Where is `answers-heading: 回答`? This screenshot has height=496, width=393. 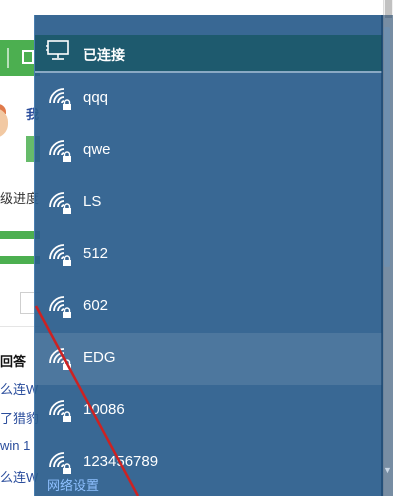
answers-heading: 回答 is located at coordinates (13, 361).